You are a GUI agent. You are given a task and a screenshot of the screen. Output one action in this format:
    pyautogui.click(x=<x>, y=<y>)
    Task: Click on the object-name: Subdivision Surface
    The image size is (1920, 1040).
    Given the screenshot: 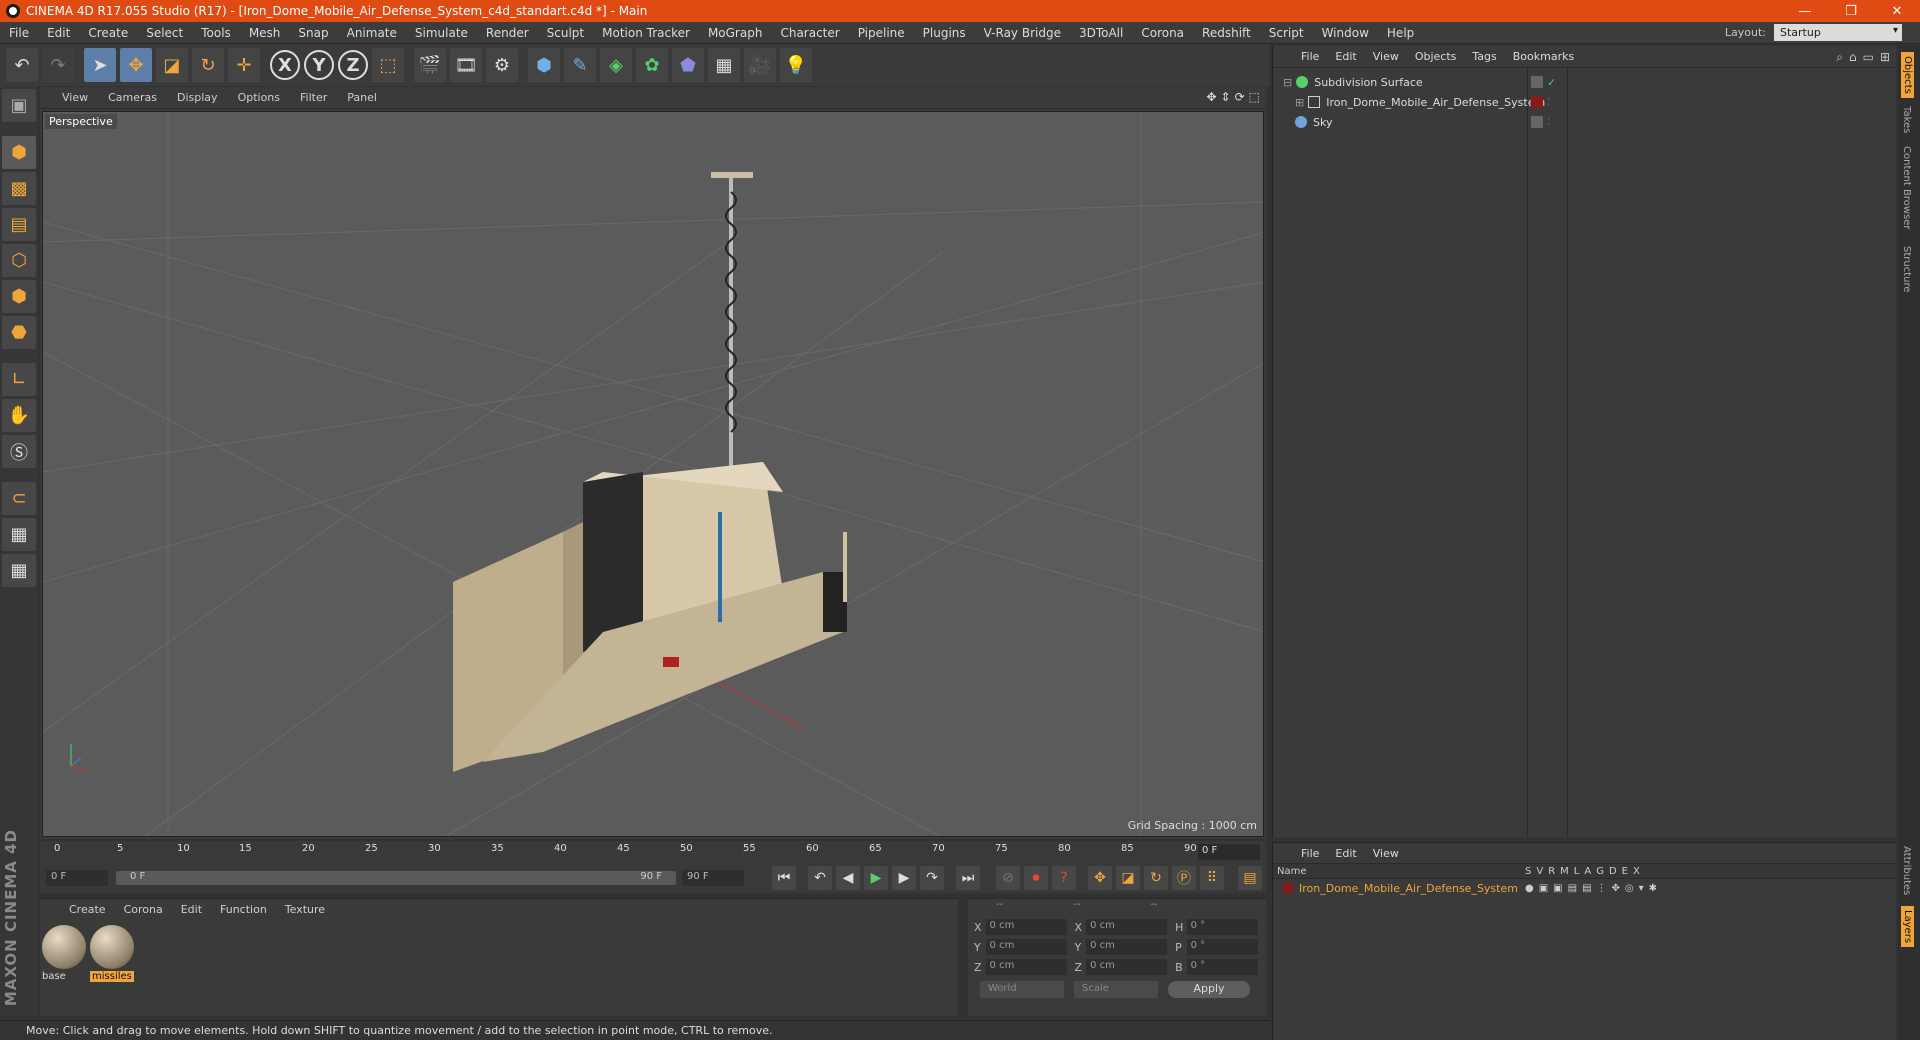 What is the action you would take?
    pyautogui.click(x=1368, y=82)
    